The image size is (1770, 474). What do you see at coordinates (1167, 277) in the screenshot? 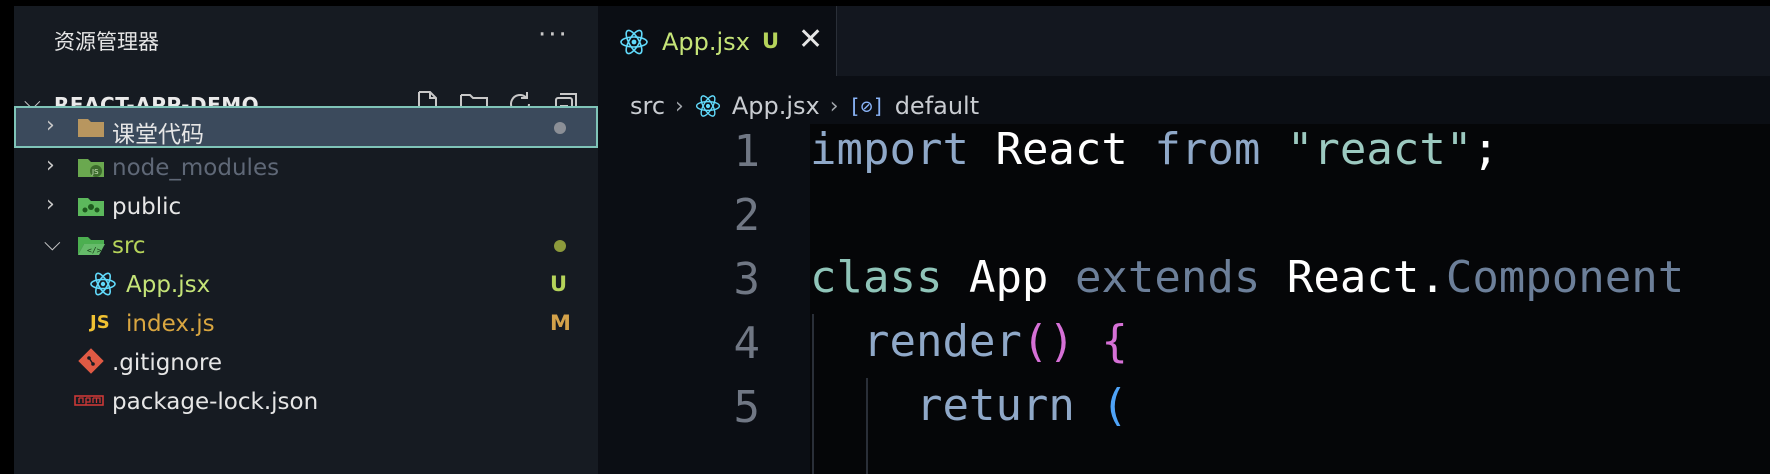
I see `keyword: extends` at bounding box center [1167, 277].